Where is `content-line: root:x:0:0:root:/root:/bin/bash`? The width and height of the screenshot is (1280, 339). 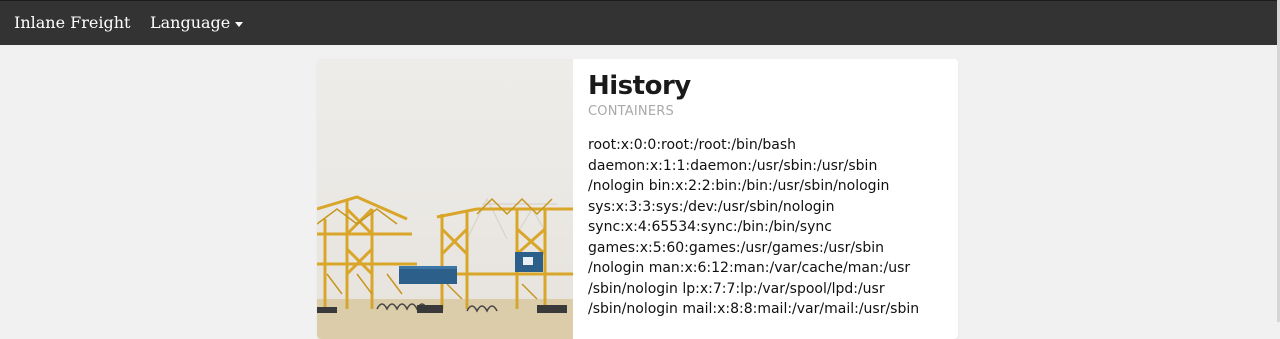
content-line: root:x:0:0:root:/root:/bin/bash is located at coordinates (692, 145).